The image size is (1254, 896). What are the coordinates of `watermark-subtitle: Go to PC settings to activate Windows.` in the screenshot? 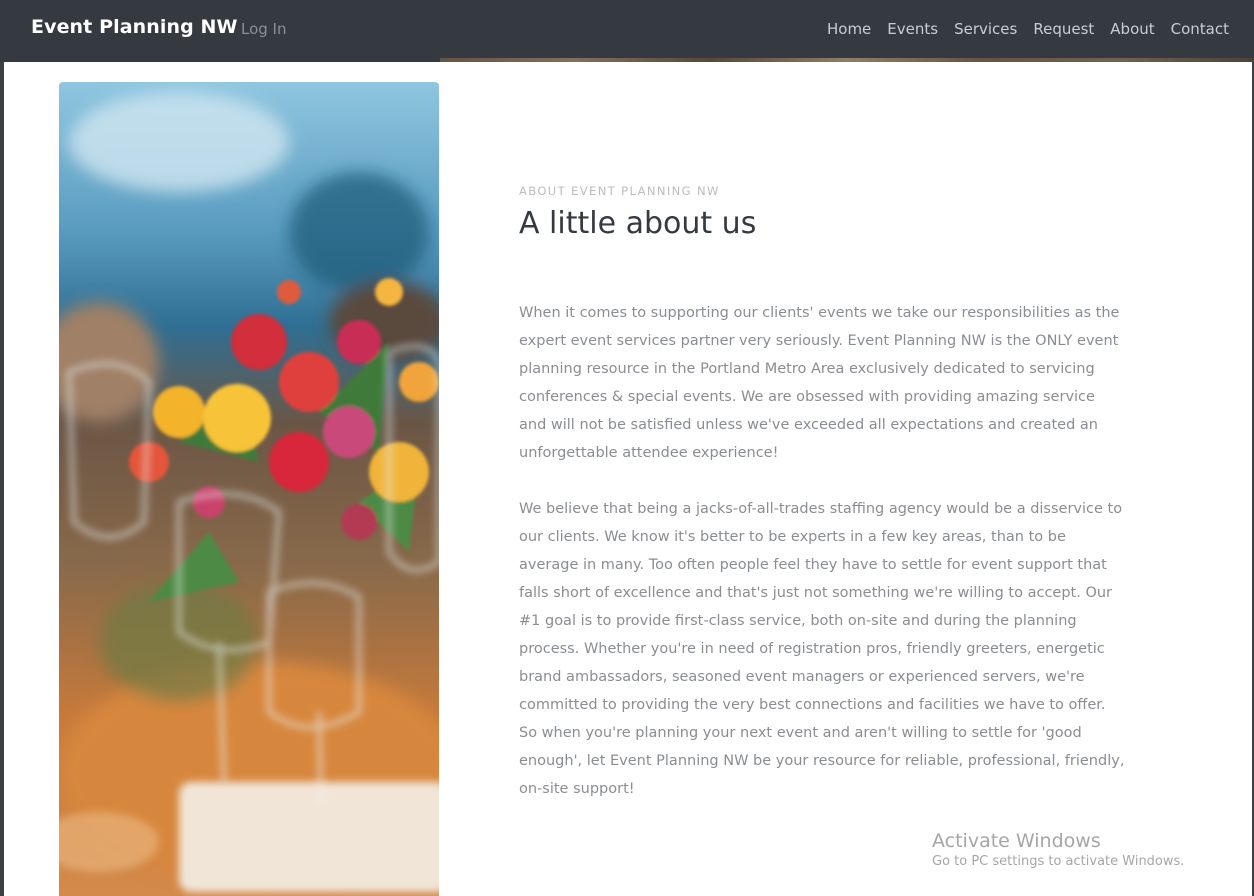 It's located at (1058, 861).